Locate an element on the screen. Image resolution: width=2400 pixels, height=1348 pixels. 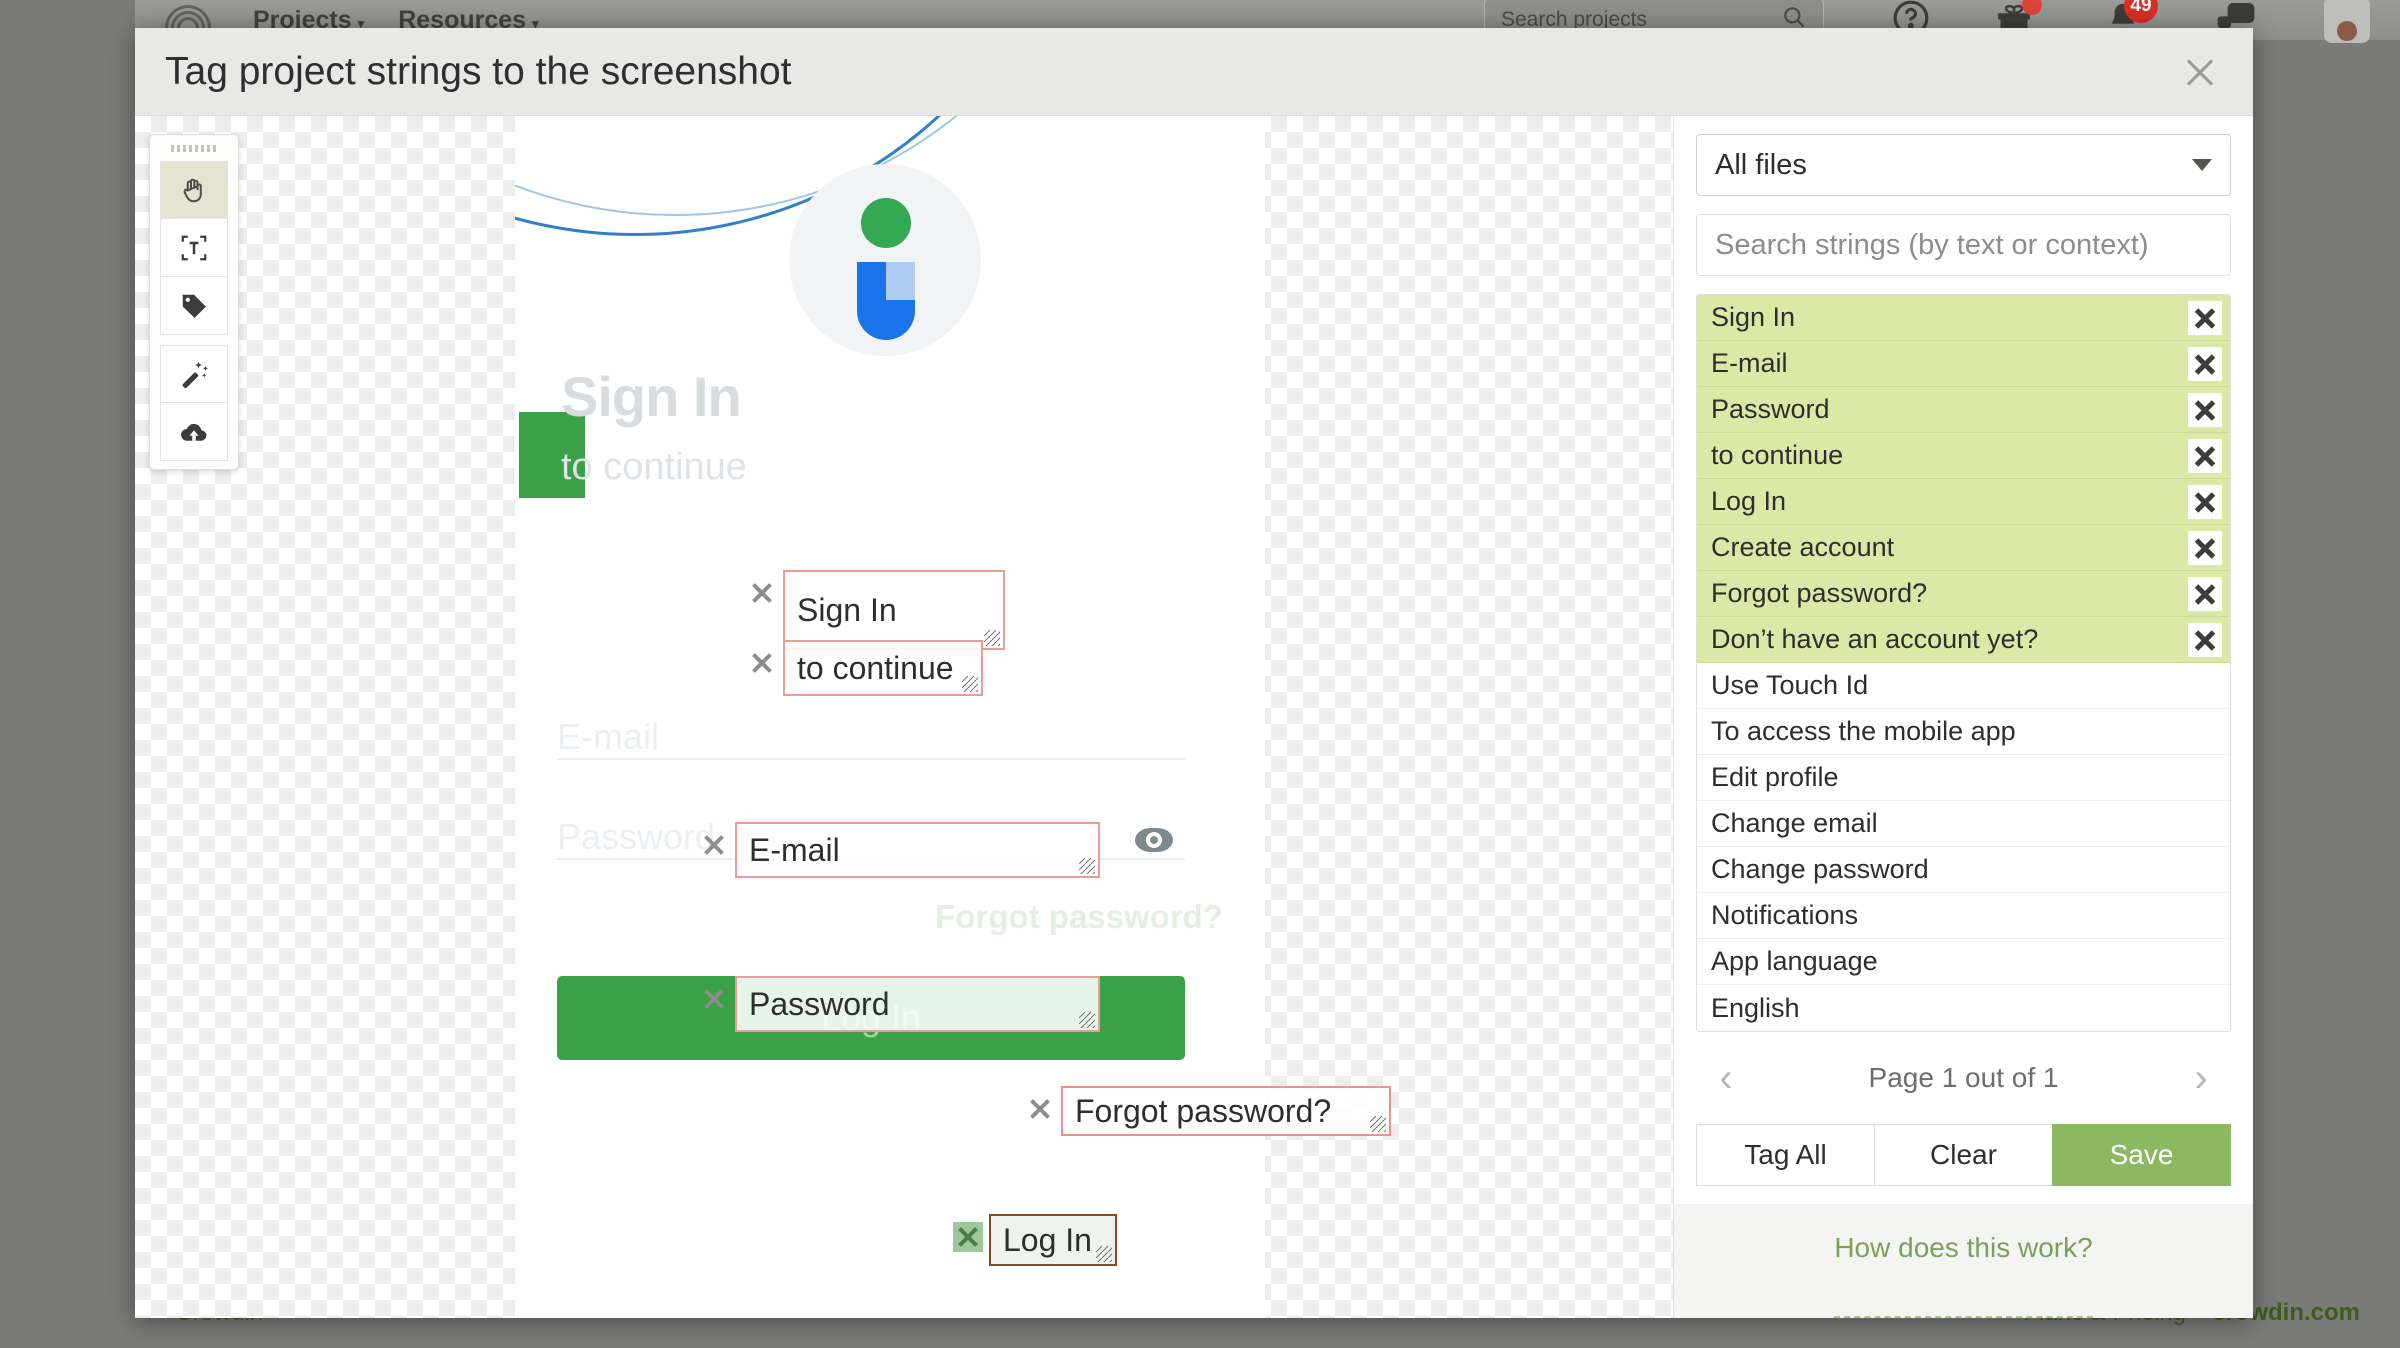
string-tag-box: Password is located at coordinates (917, 1004).